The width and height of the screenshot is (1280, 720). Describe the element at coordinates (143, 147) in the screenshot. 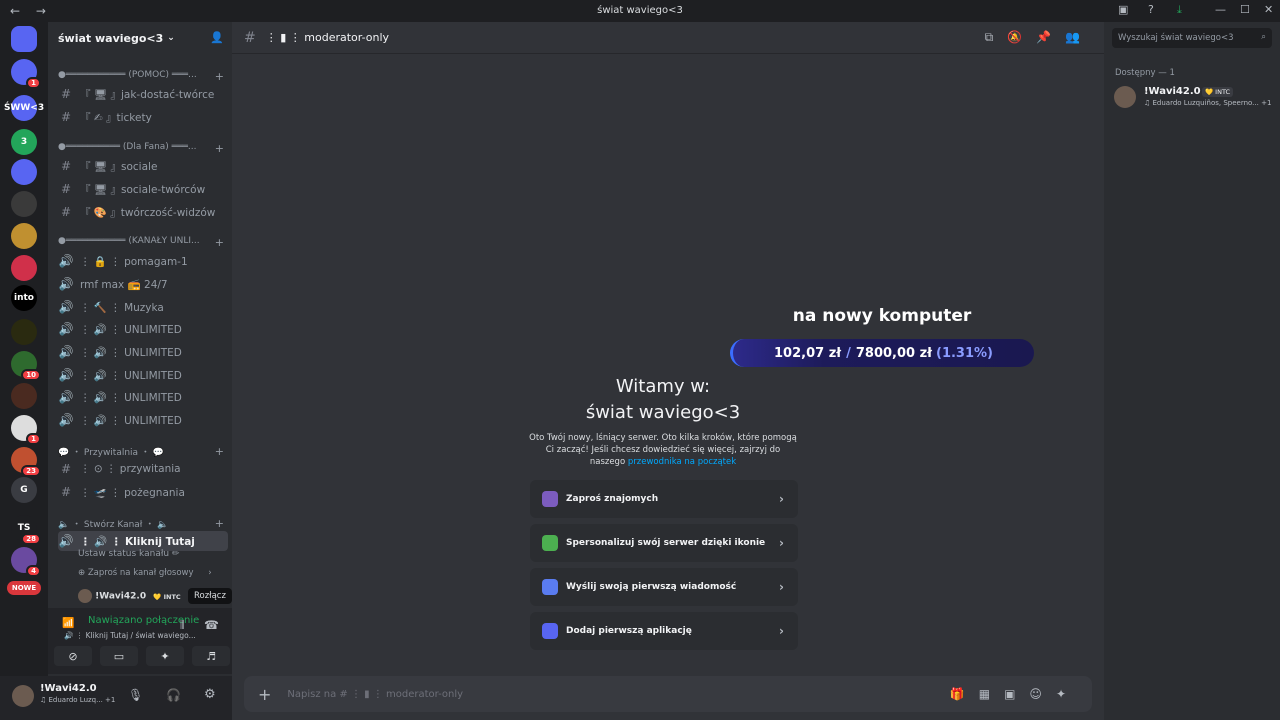

I see `category-dla-fana: ●══════════ (Dla Fana) ═══... +` at that location.